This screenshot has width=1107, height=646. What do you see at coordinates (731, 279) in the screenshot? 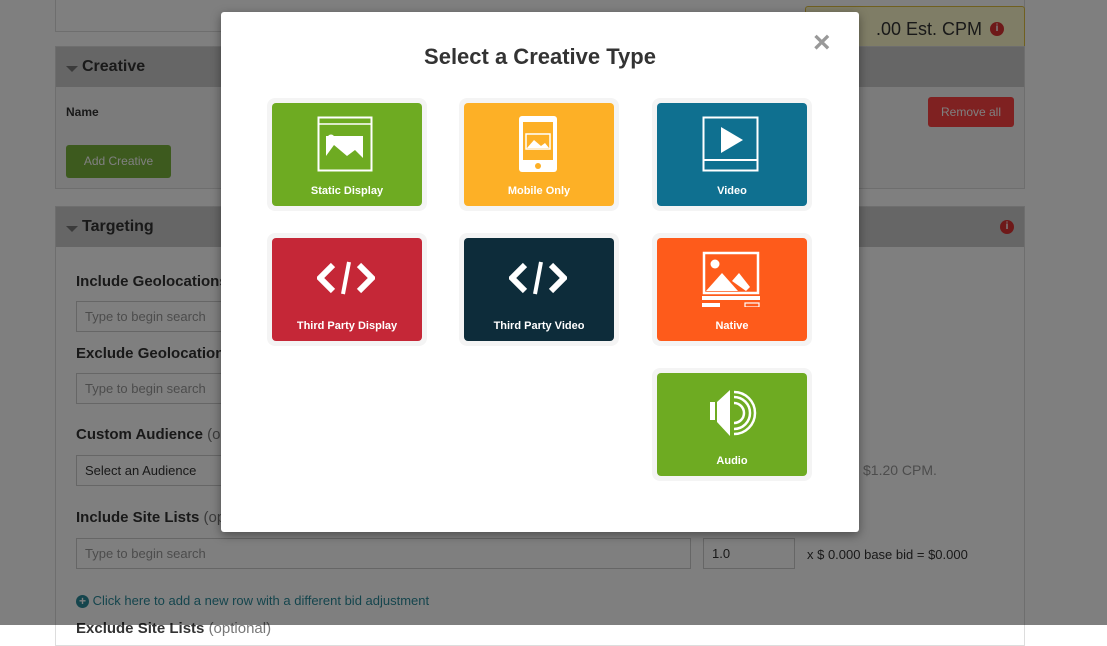
I see `native-icon` at bounding box center [731, 279].